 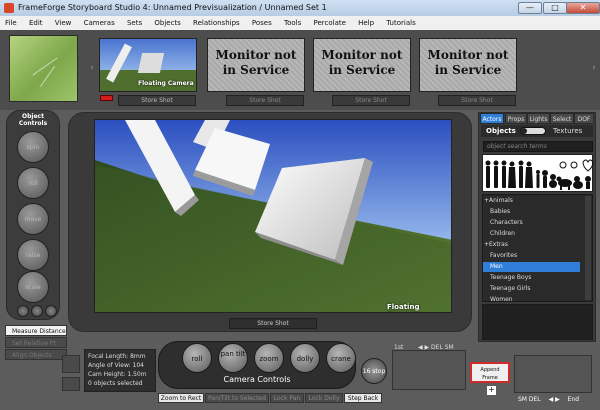 What do you see at coordinates (371, 100) in the screenshot?
I see `store-shot-button-3: Store Shot` at bounding box center [371, 100].